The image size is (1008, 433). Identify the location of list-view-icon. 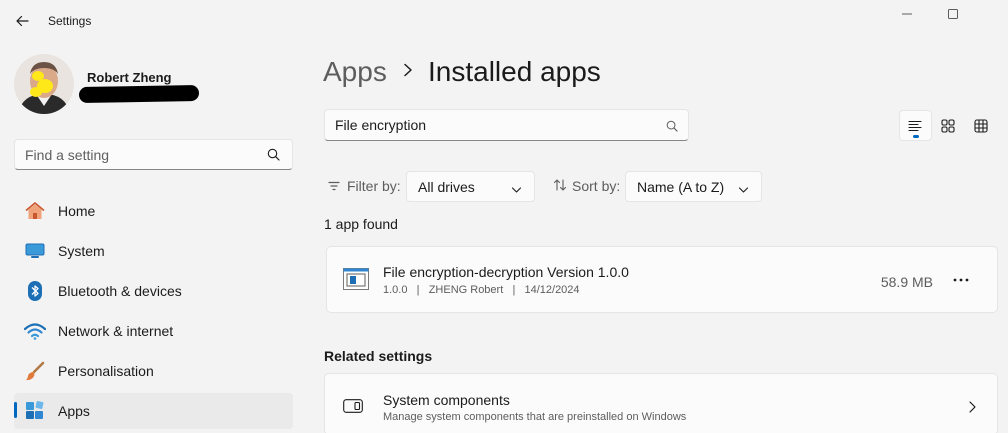
(915, 125).